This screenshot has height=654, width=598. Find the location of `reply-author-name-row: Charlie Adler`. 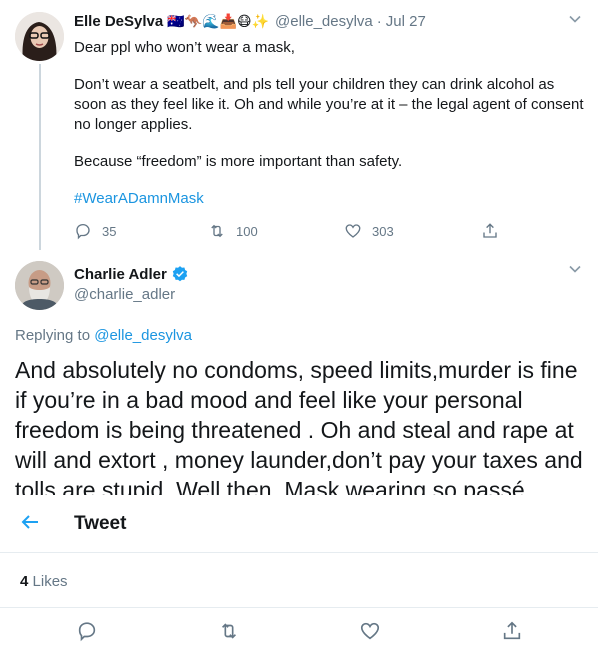

reply-author-name-row: Charlie Adler is located at coordinates (131, 274).